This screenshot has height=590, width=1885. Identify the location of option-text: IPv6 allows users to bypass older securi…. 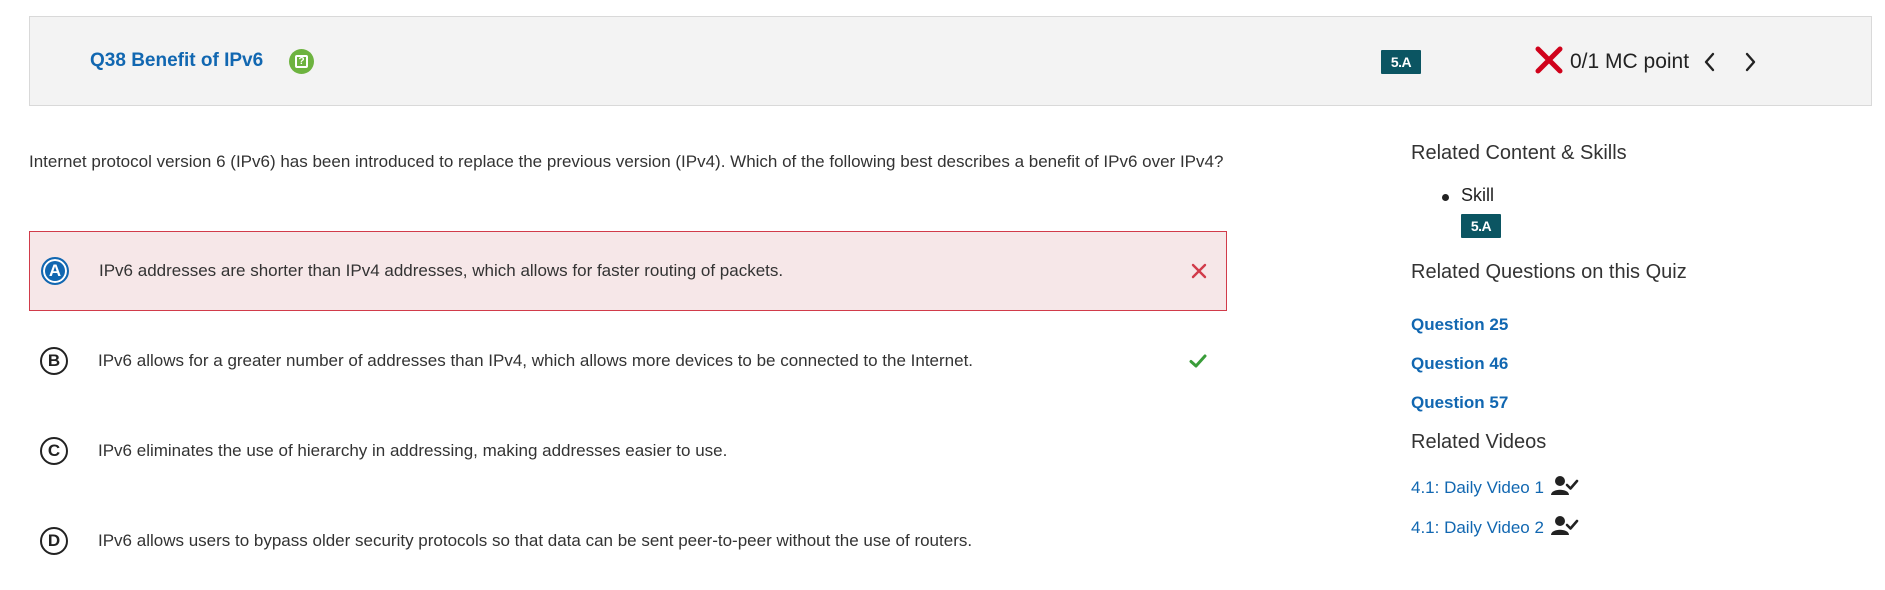
(535, 540).